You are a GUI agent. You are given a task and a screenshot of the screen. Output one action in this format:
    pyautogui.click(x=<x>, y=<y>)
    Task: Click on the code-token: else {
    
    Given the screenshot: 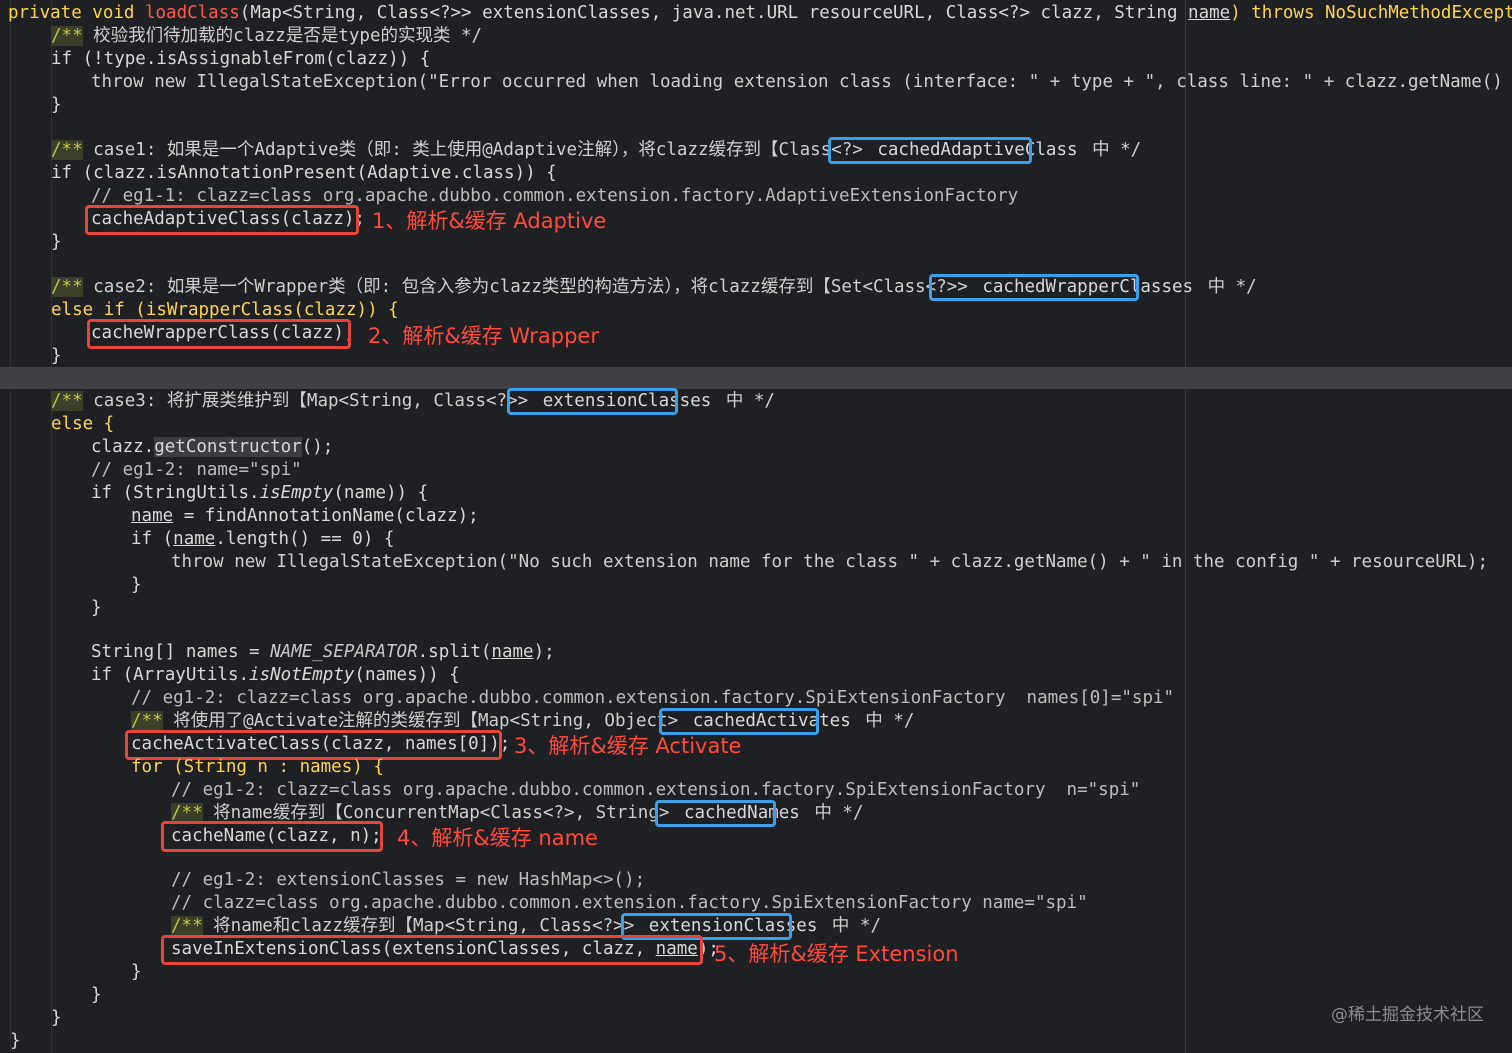 What is the action you would take?
    pyautogui.click(x=83, y=424)
    